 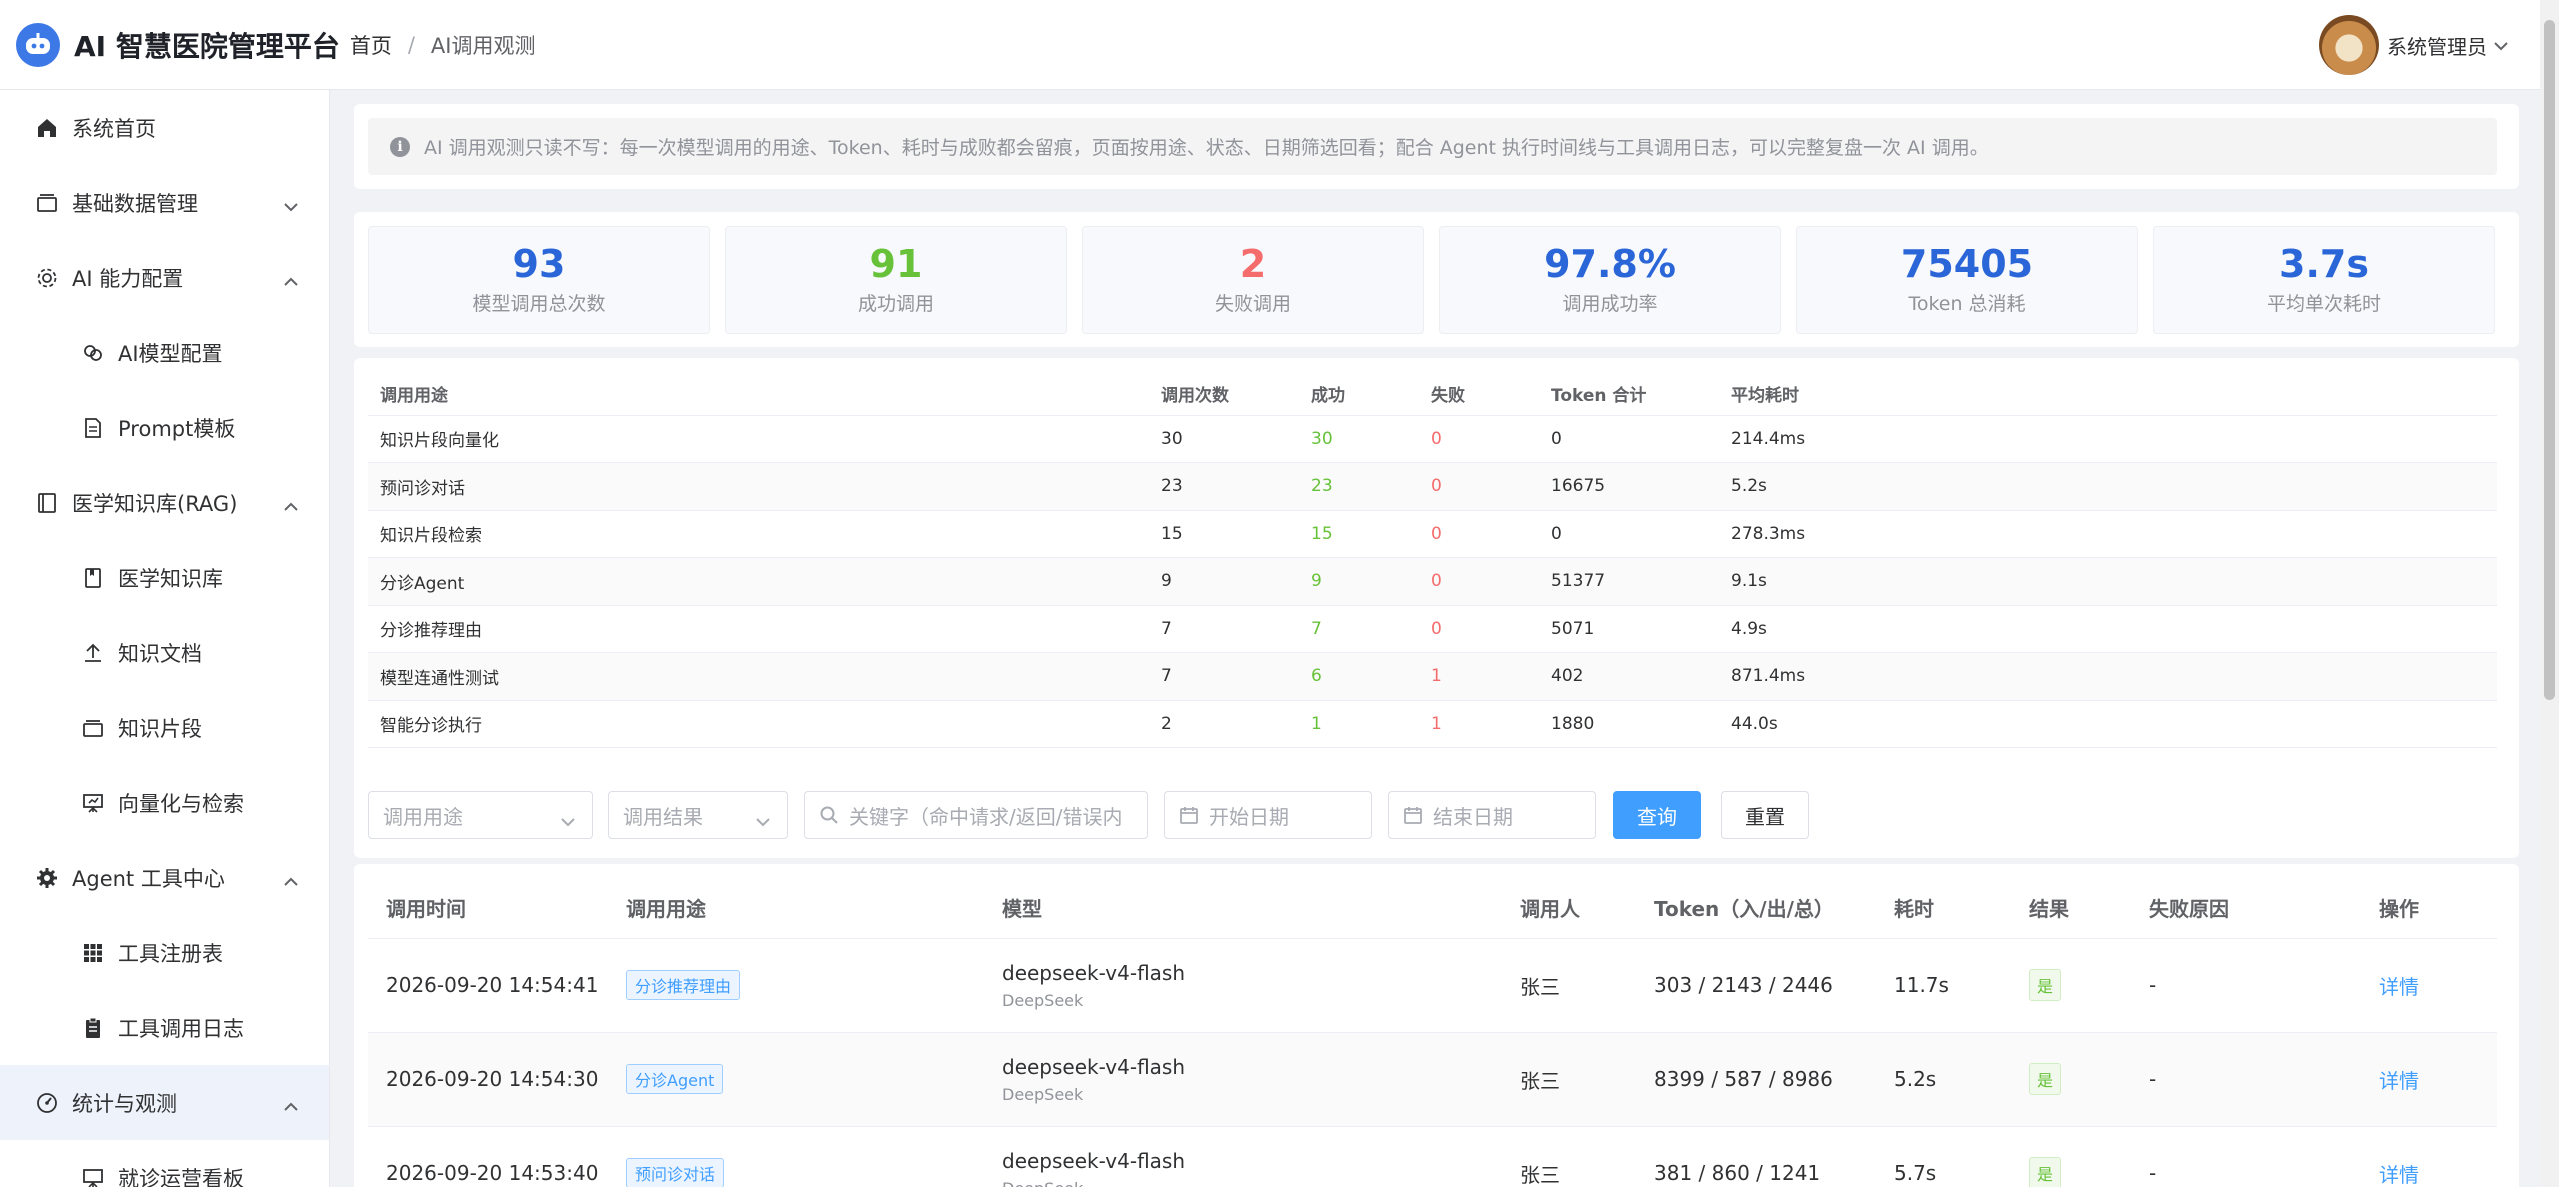 What do you see at coordinates (1359, 394) in the screenshot?
I see `summary-header-cell: 成功` at bounding box center [1359, 394].